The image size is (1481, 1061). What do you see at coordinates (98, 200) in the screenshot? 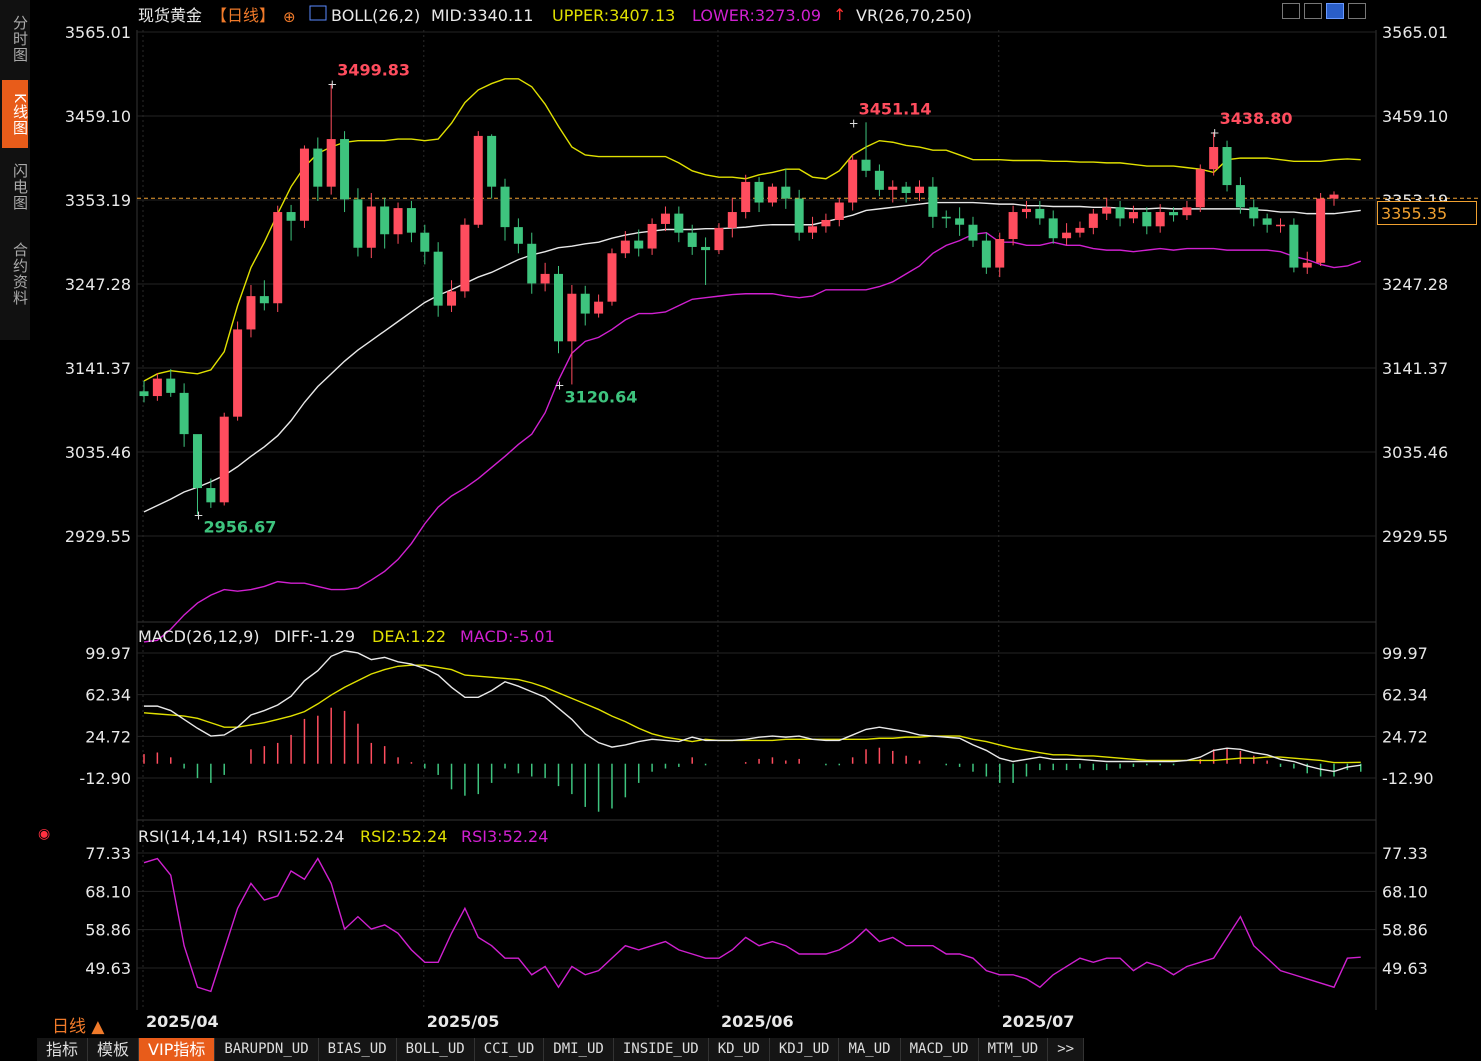
I see `price-tick-left: 3353.19` at bounding box center [98, 200].